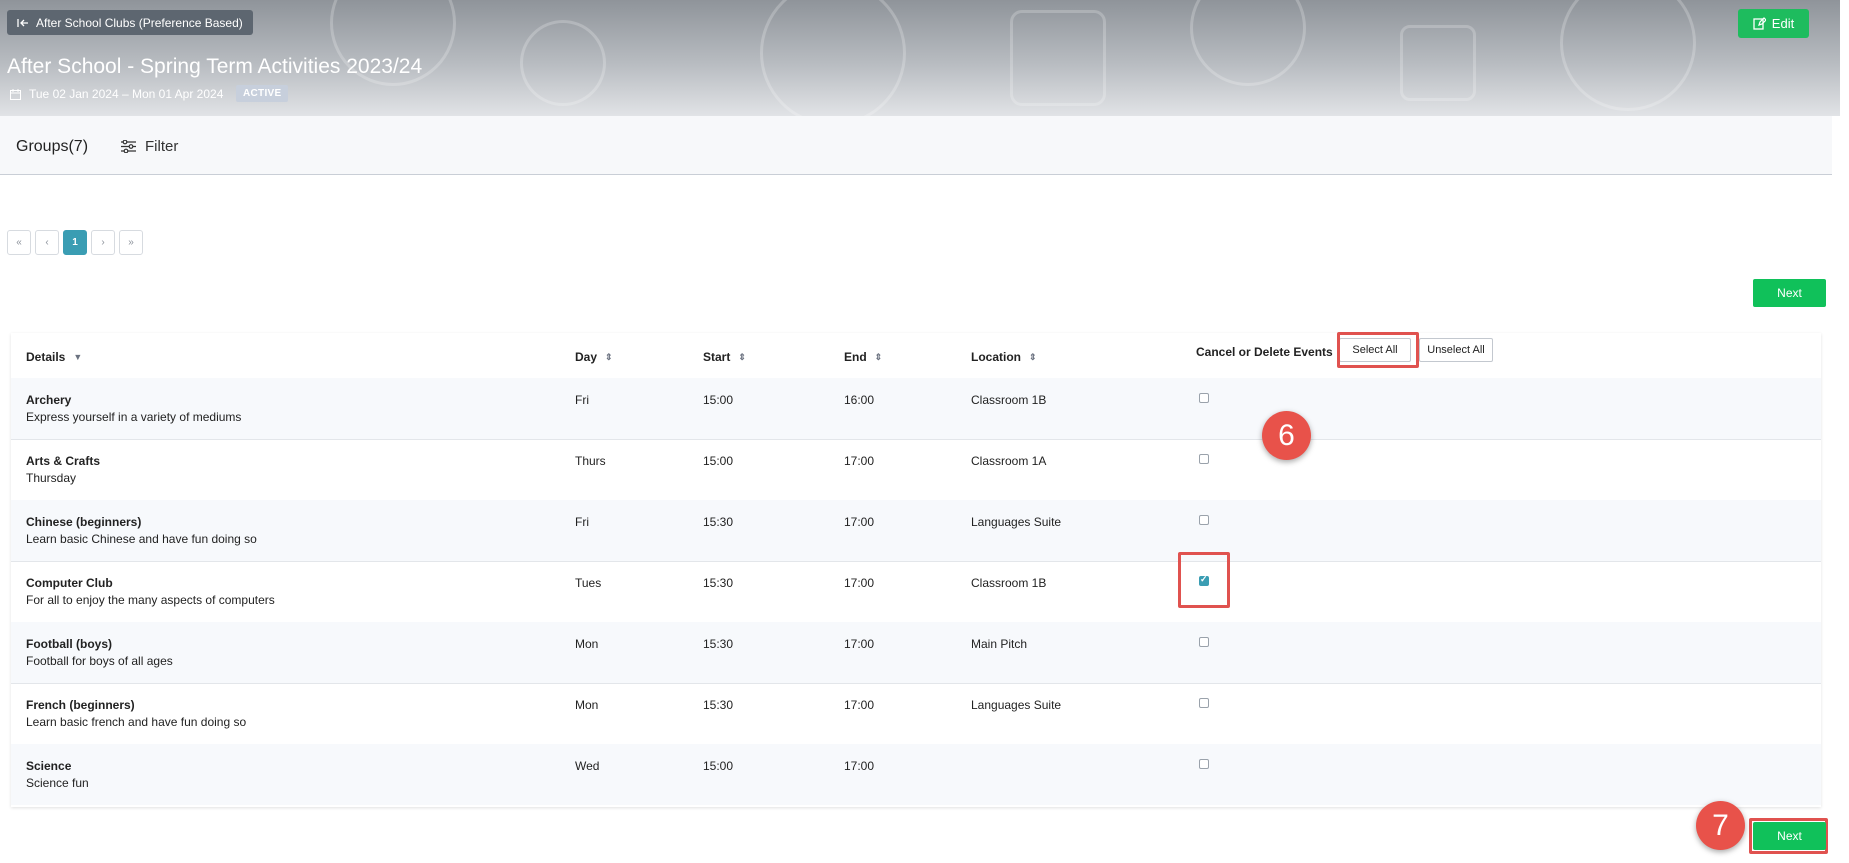 The height and width of the screenshot is (863, 1849). What do you see at coordinates (131, 242) in the screenshot?
I see `pagination-last: »` at bounding box center [131, 242].